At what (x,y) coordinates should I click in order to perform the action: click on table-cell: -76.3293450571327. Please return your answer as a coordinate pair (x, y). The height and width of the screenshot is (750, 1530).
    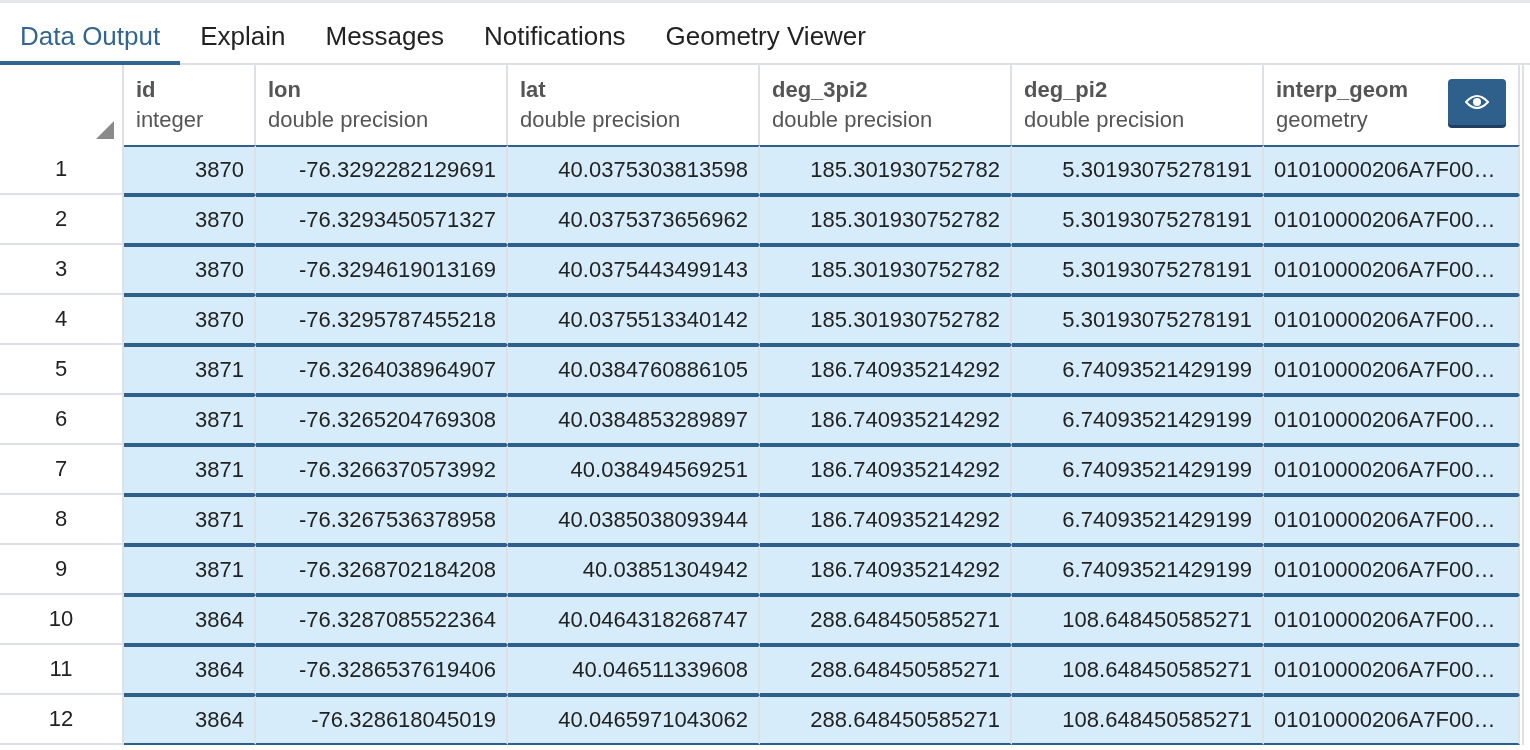
    Looking at the image, I should click on (382, 220).